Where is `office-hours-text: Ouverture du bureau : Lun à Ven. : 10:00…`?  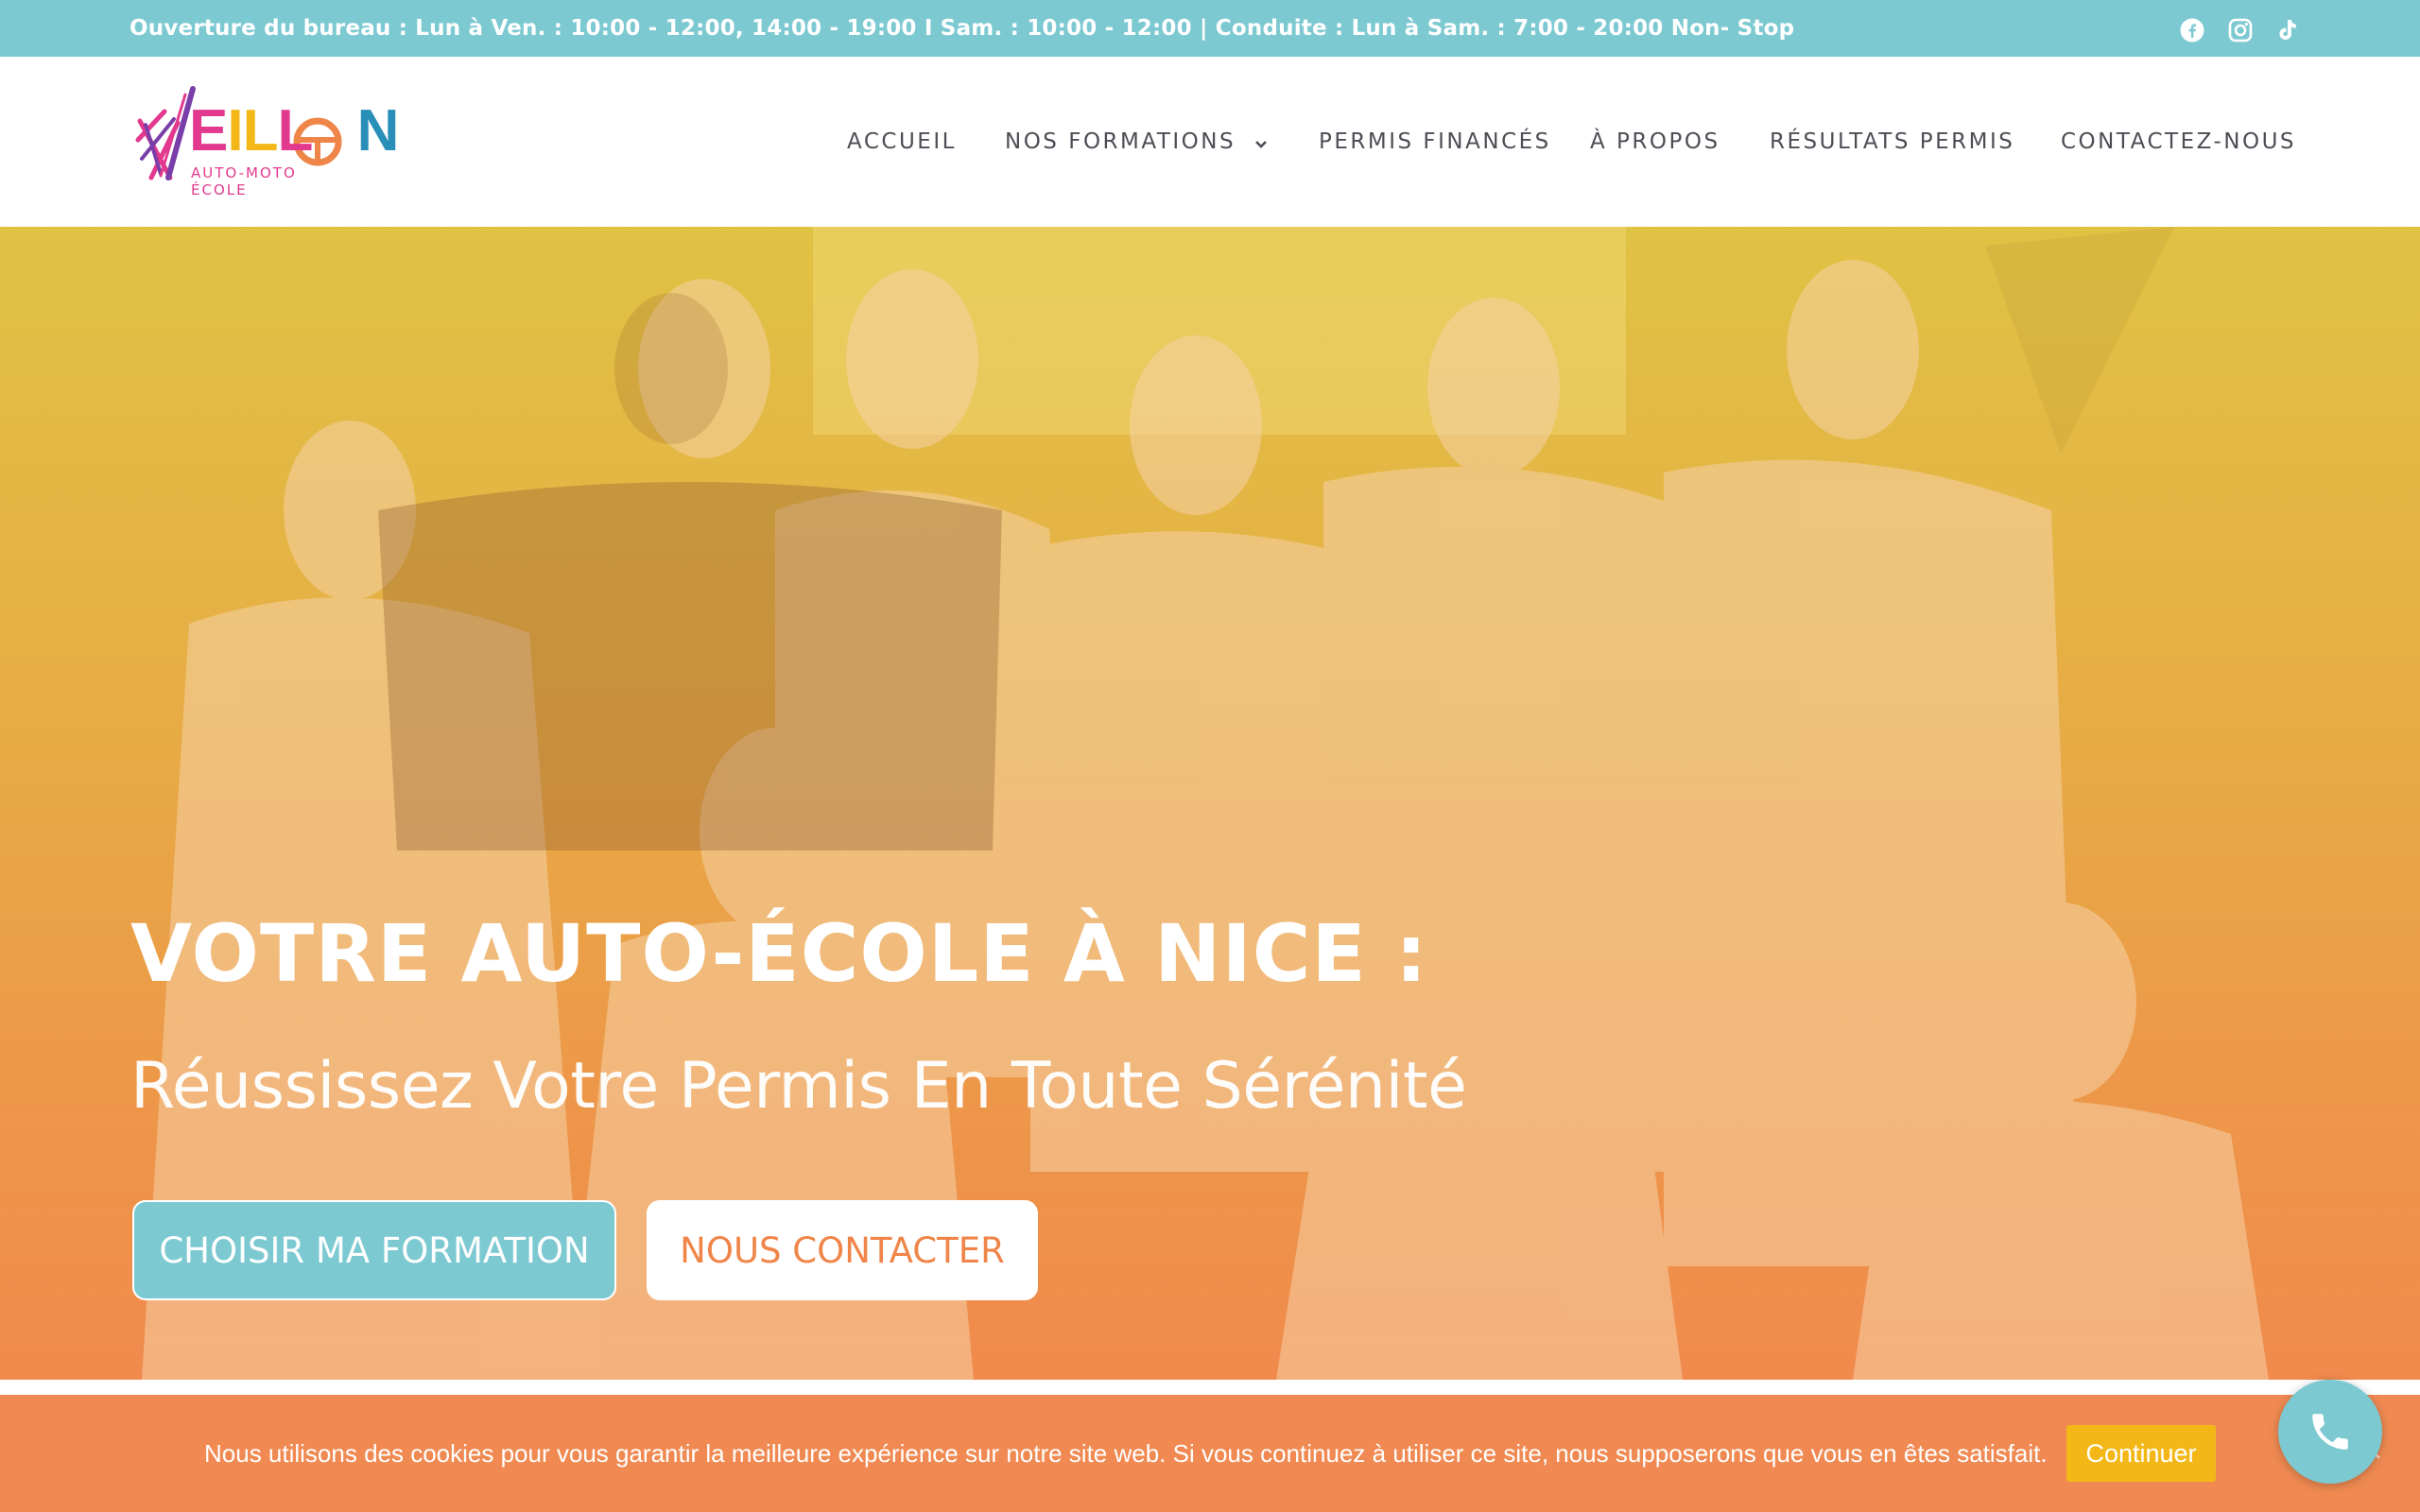 office-hours-text: Ouverture du bureau : Lun à Ven. : 10:00… is located at coordinates (963, 28).